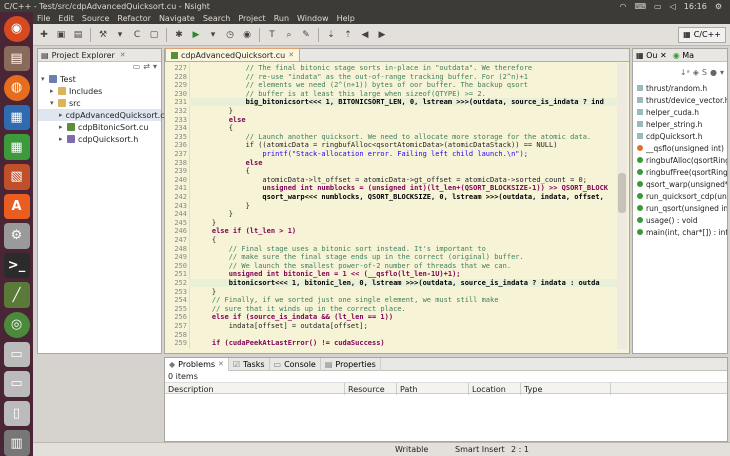 Image resolution: width=730 pixels, height=456 pixels. Describe the element at coordinates (371, 389) in the screenshot. I see `col-resource: Resource` at that location.